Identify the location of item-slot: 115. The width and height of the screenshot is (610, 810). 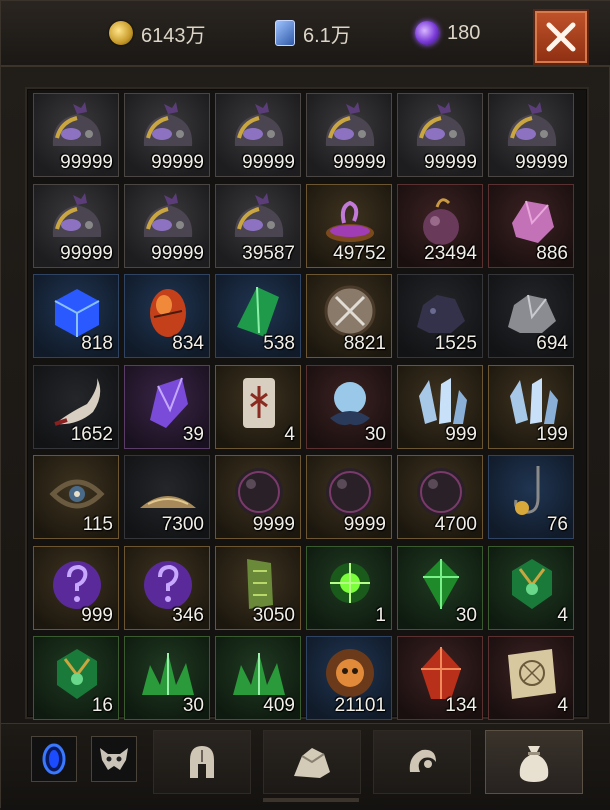
(76, 497).